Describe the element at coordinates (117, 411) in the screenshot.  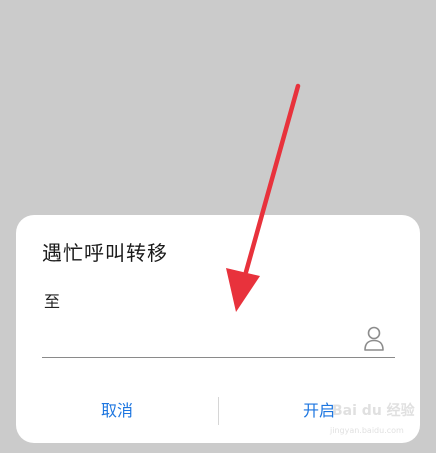
I see `cancel-button: 取消` at that location.